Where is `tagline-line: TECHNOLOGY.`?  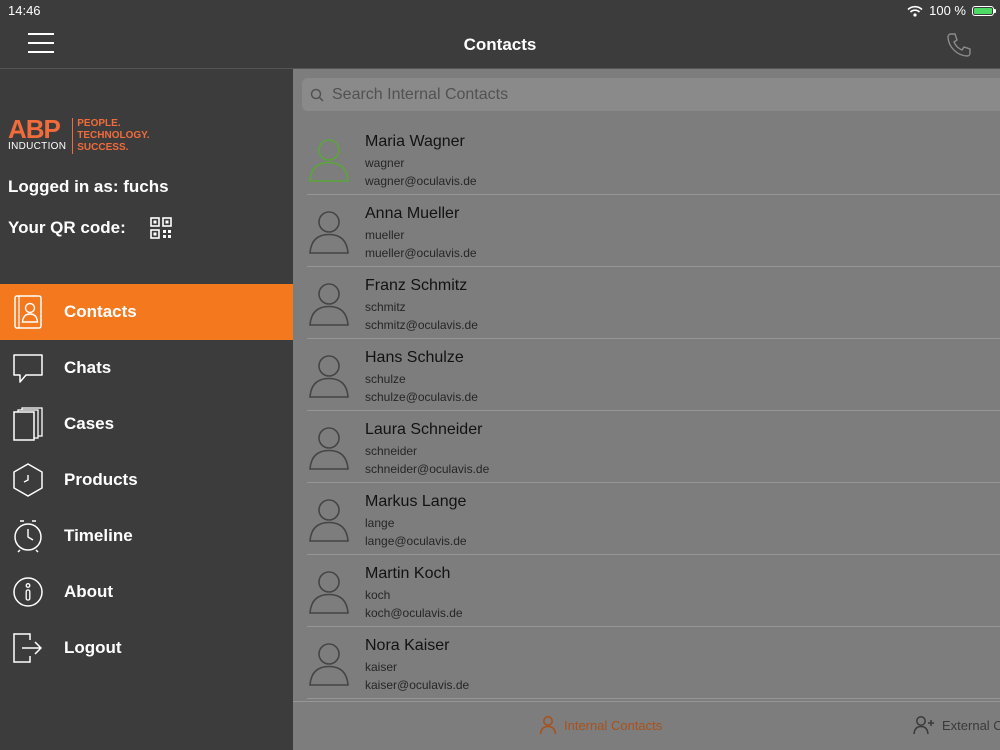
tagline-line: TECHNOLOGY. is located at coordinates (113, 135).